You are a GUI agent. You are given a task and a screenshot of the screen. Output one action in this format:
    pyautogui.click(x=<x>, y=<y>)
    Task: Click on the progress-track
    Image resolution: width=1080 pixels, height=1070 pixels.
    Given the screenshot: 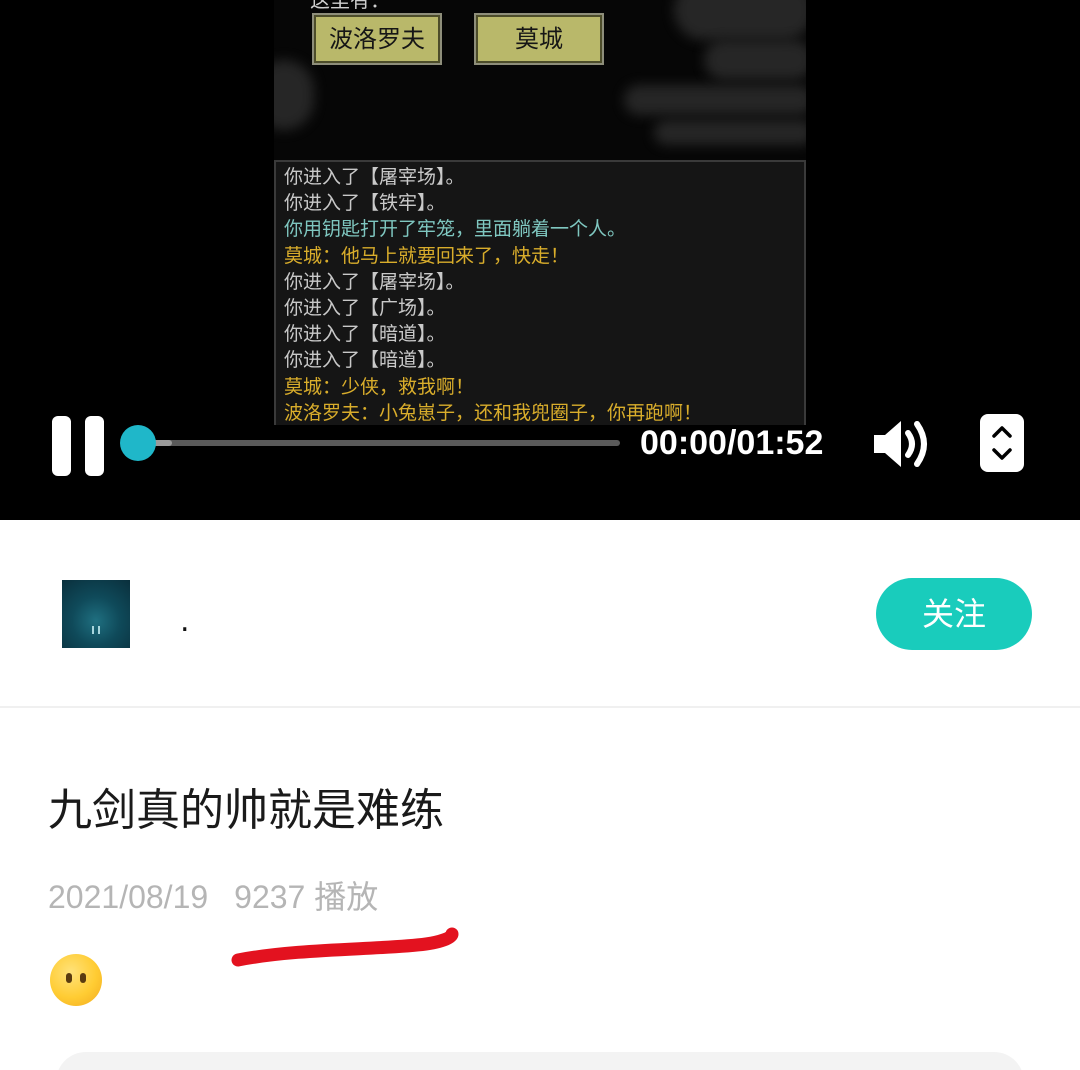 What is the action you would take?
    pyautogui.click(x=379, y=443)
    